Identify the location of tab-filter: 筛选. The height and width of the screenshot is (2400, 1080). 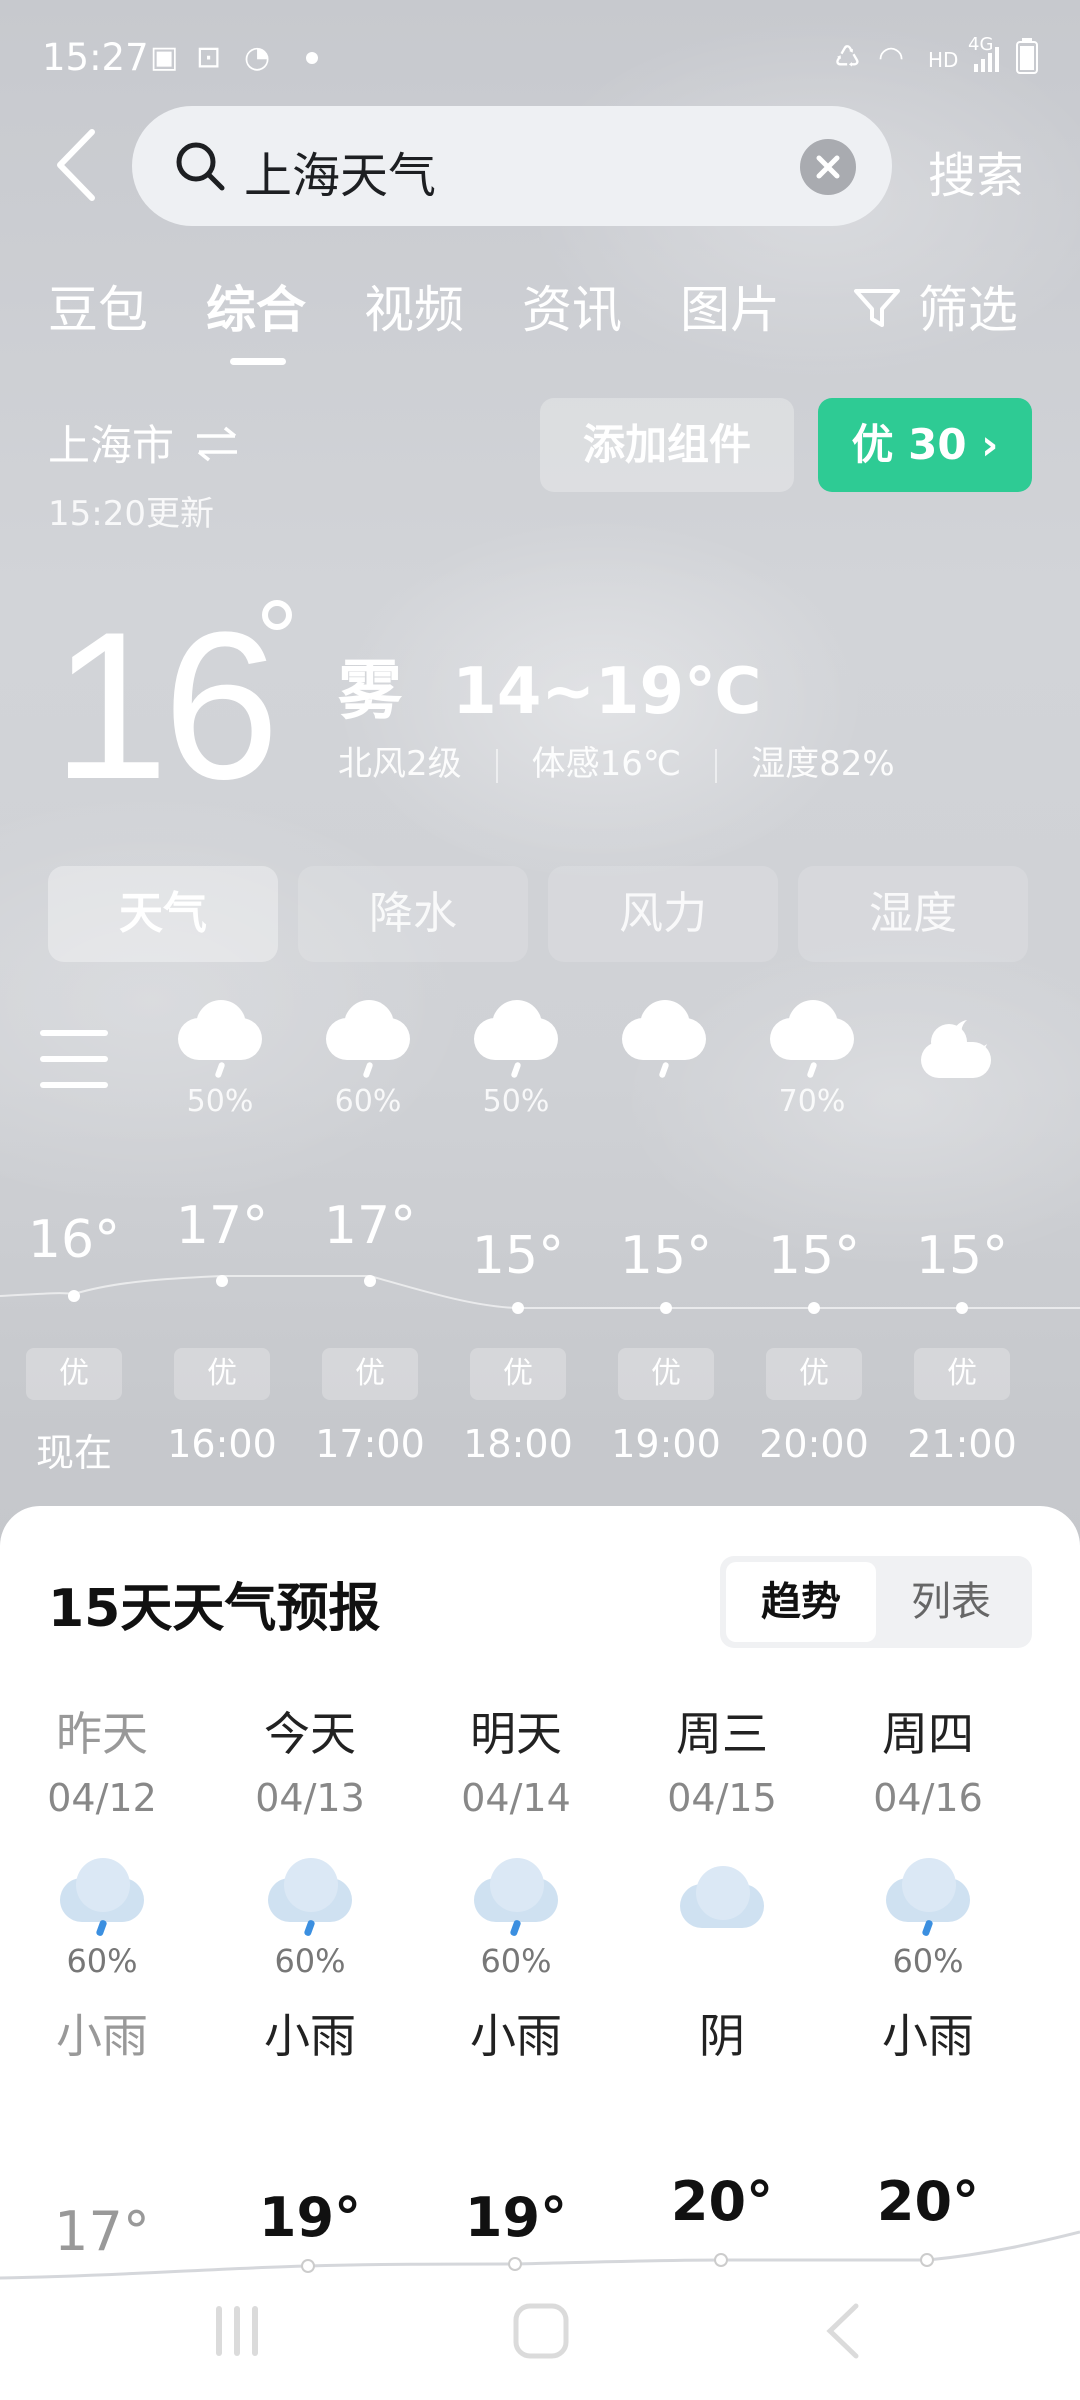
(935, 306).